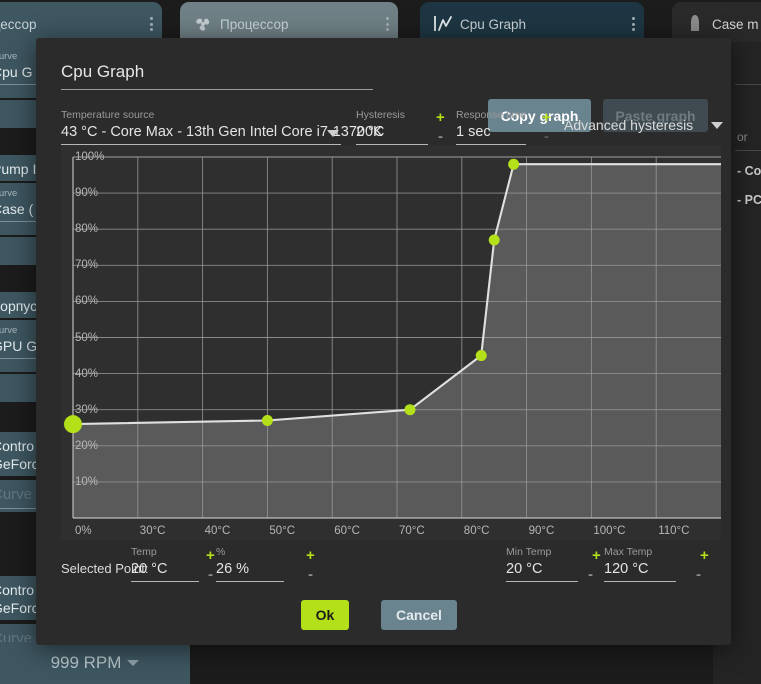 The image size is (761, 684). What do you see at coordinates (144, 552) in the screenshot?
I see `selected-point-temp-label: Temp` at bounding box center [144, 552].